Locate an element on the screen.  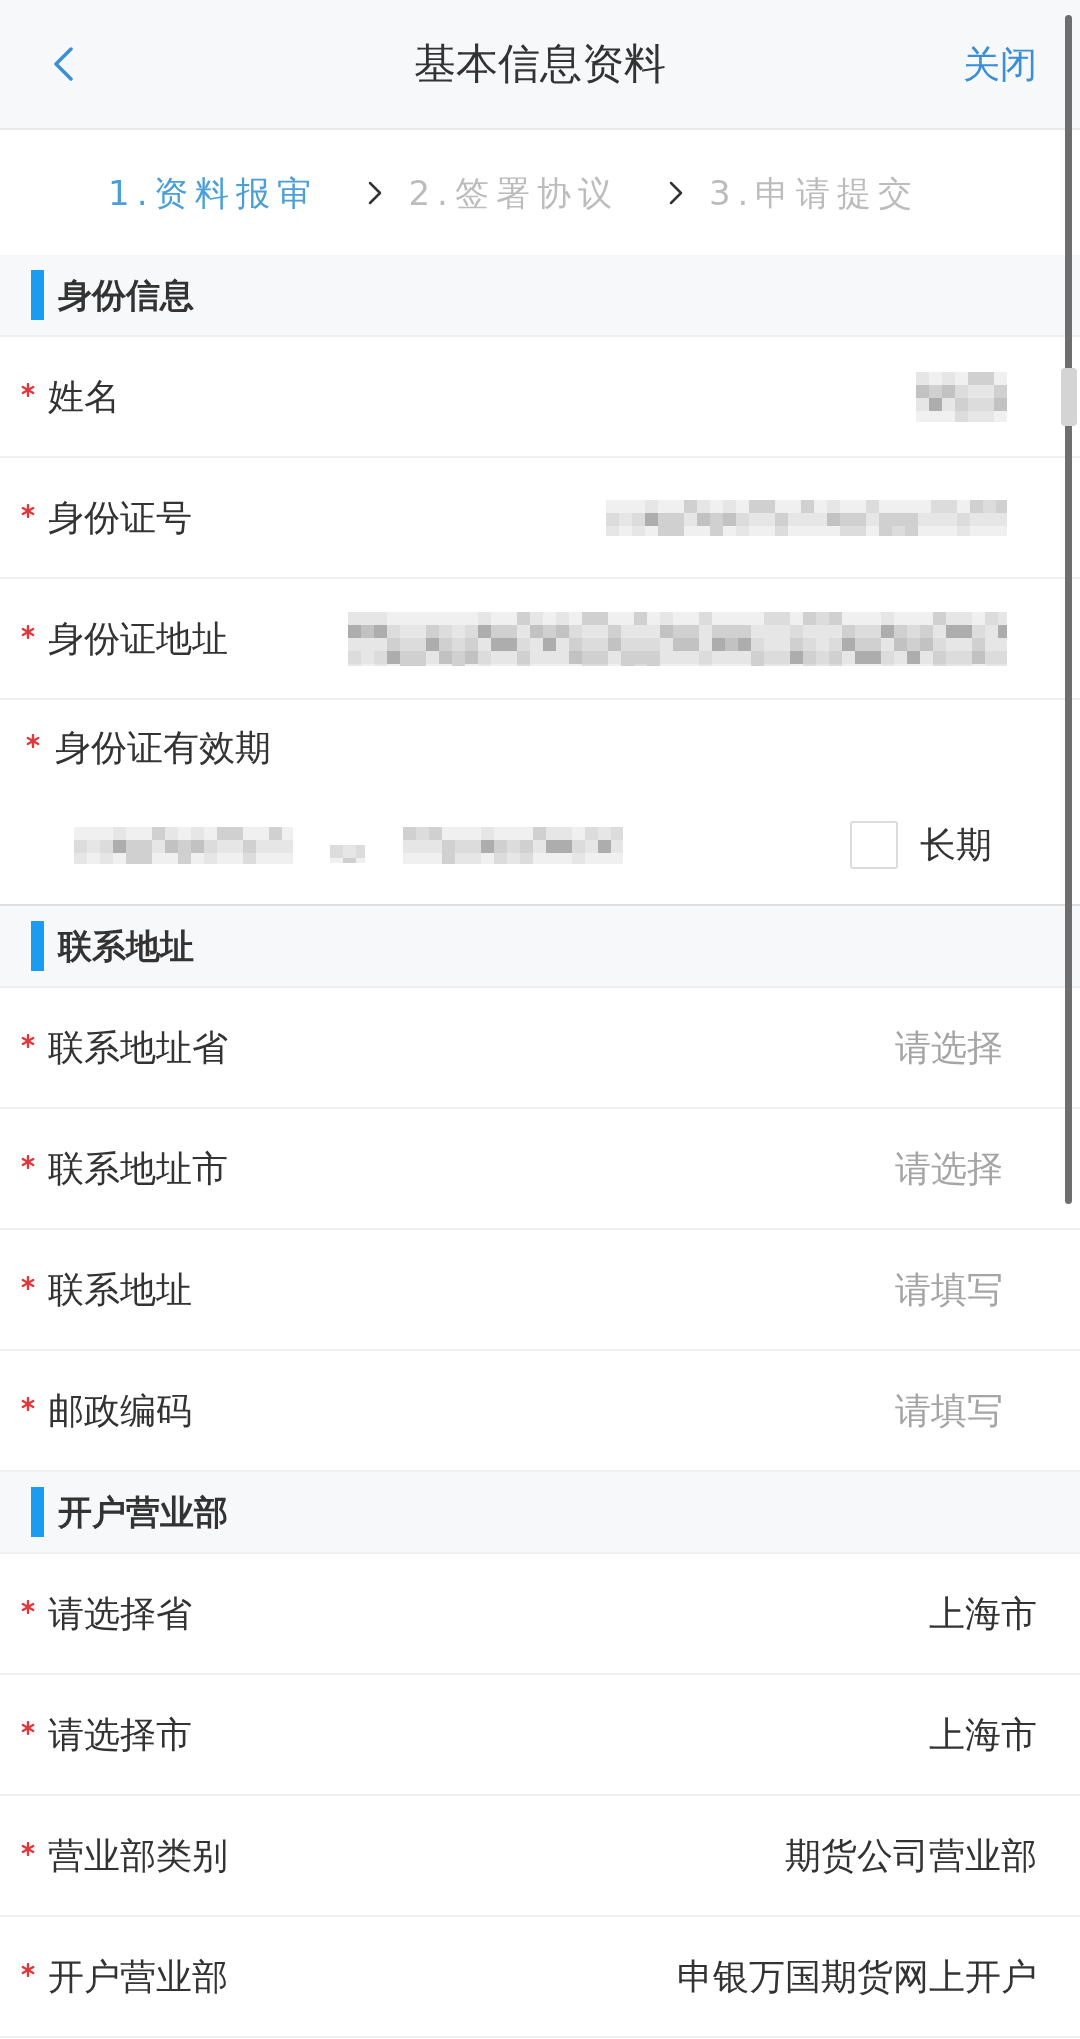
field-label: 开户营业部 is located at coordinates (138, 1976).